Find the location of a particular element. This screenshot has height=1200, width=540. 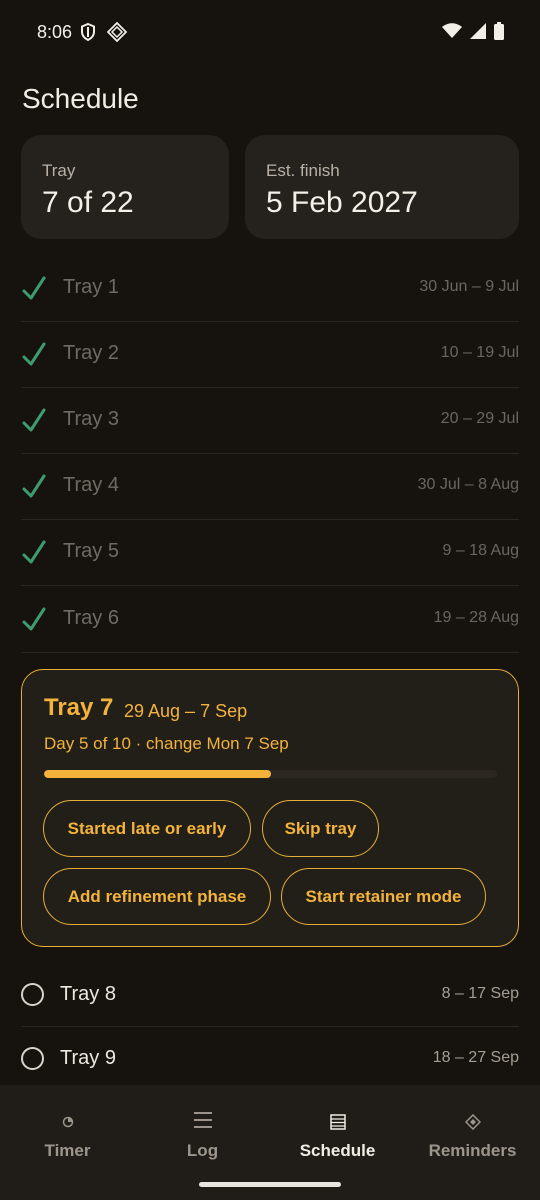

est-finish-card: Est. finish 5 Feb 2027 is located at coordinates (382, 187).